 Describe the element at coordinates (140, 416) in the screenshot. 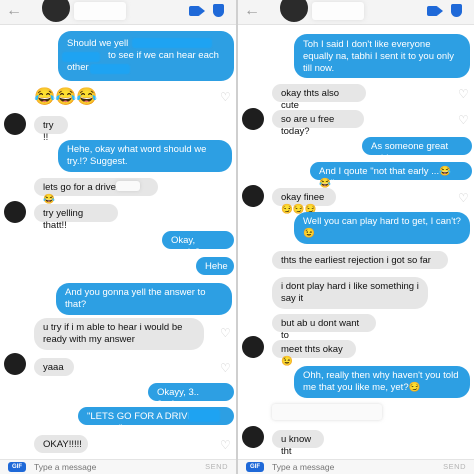

I see `message-text: "LETS GO FOR A DRIVE` at that location.